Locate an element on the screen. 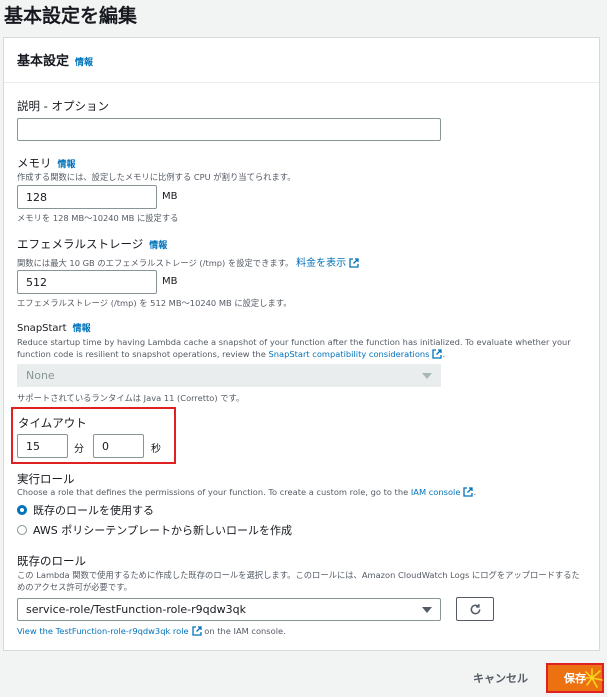 The image size is (607, 697). ephemeral-info-link: 情報 is located at coordinates (158, 246).